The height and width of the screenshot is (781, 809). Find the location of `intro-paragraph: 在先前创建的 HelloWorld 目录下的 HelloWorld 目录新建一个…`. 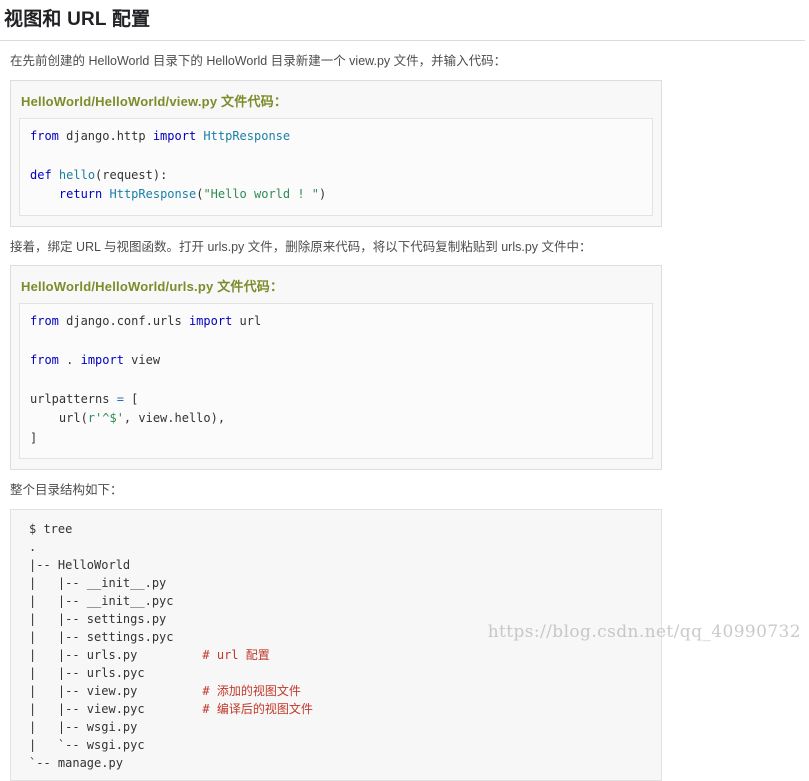

intro-paragraph: 在先前创建的 HelloWorld 目录下的 HelloWorld 目录新建一个… is located at coordinates (258, 61).